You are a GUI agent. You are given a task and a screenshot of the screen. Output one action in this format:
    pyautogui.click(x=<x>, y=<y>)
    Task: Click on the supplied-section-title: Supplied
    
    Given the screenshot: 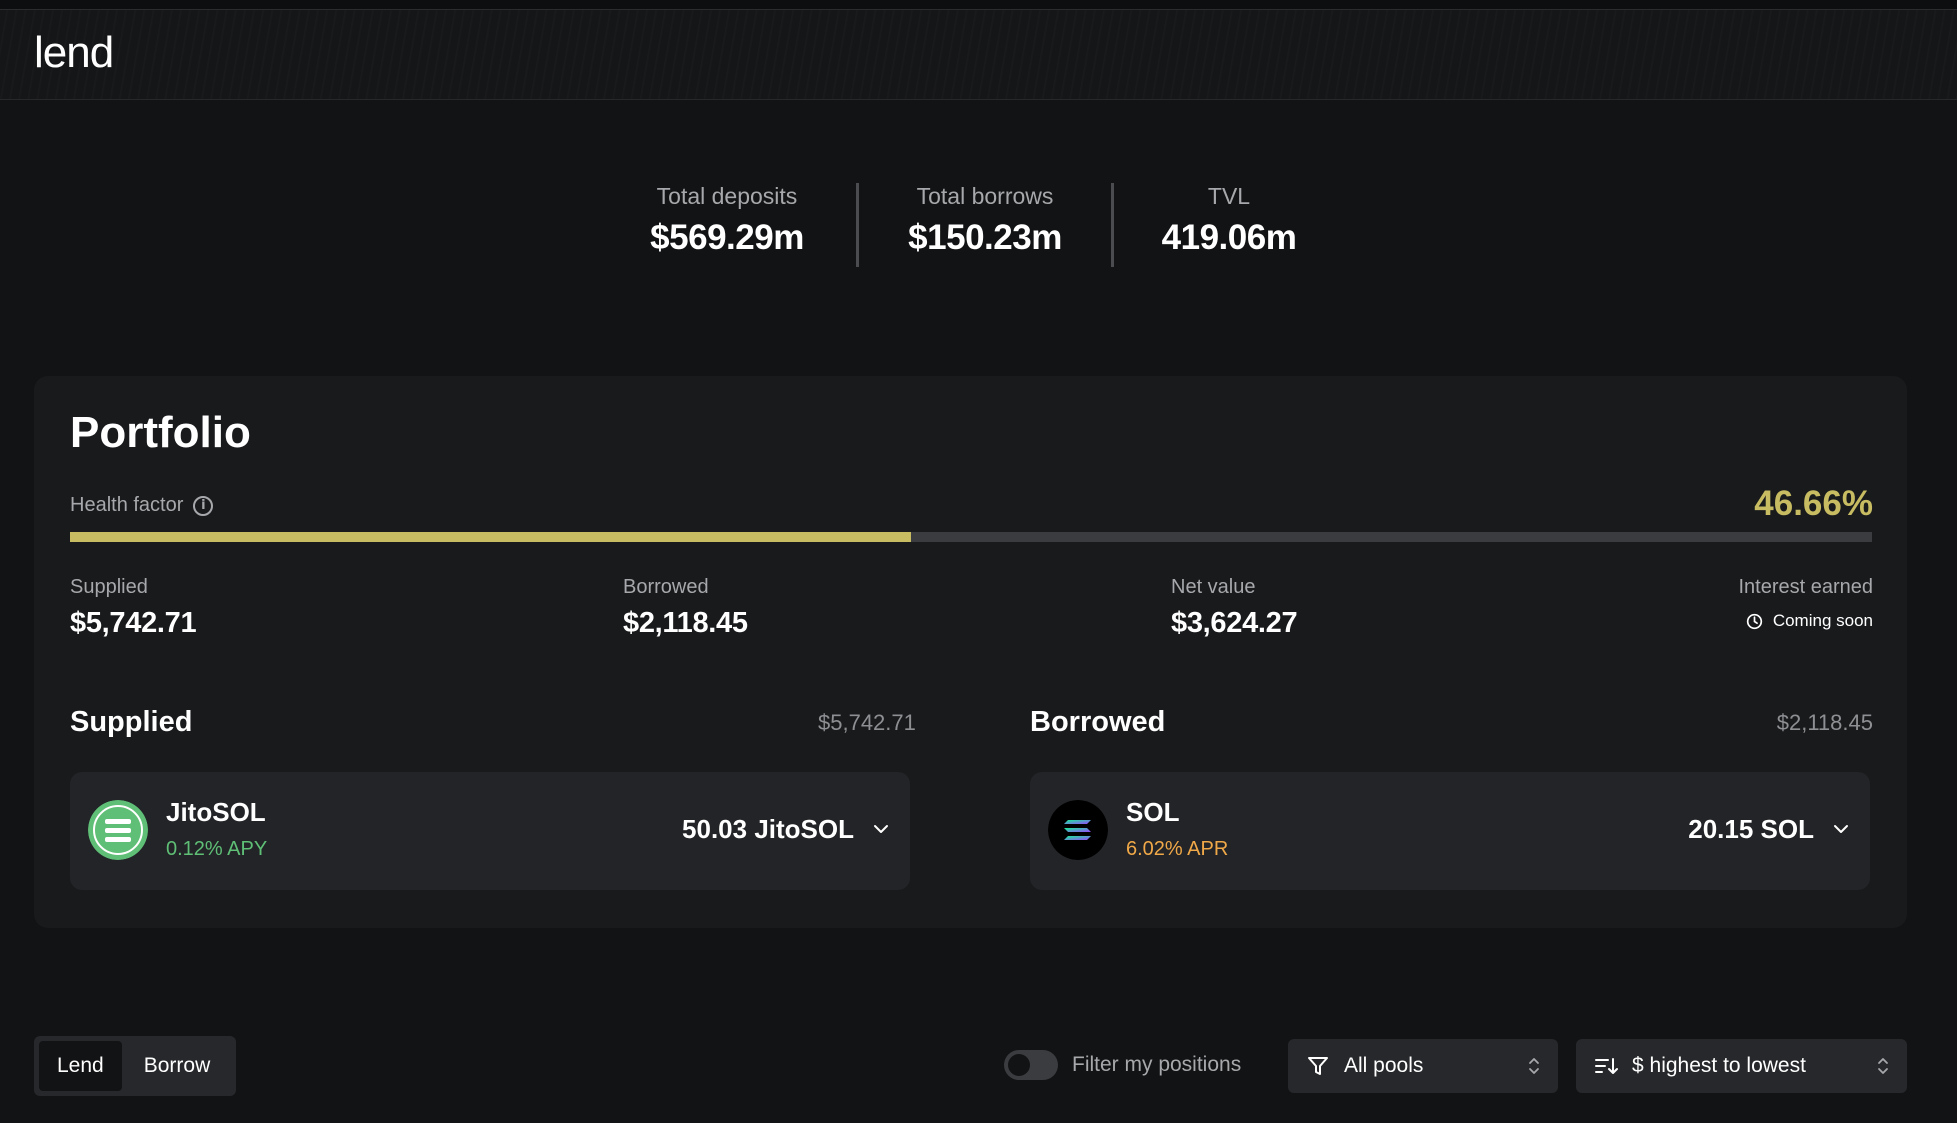 What is the action you would take?
    pyautogui.click(x=131, y=722)
    